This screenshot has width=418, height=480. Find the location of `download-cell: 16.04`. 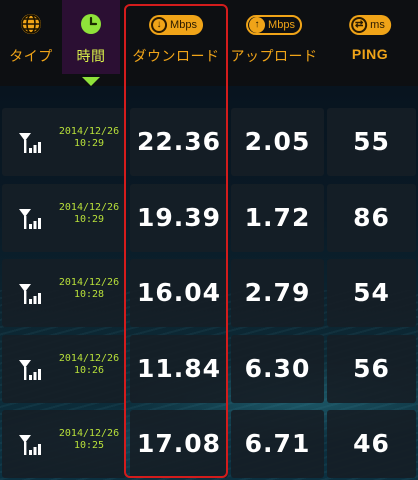

download-cell: 16.04 is located at coordinates (179, 293).